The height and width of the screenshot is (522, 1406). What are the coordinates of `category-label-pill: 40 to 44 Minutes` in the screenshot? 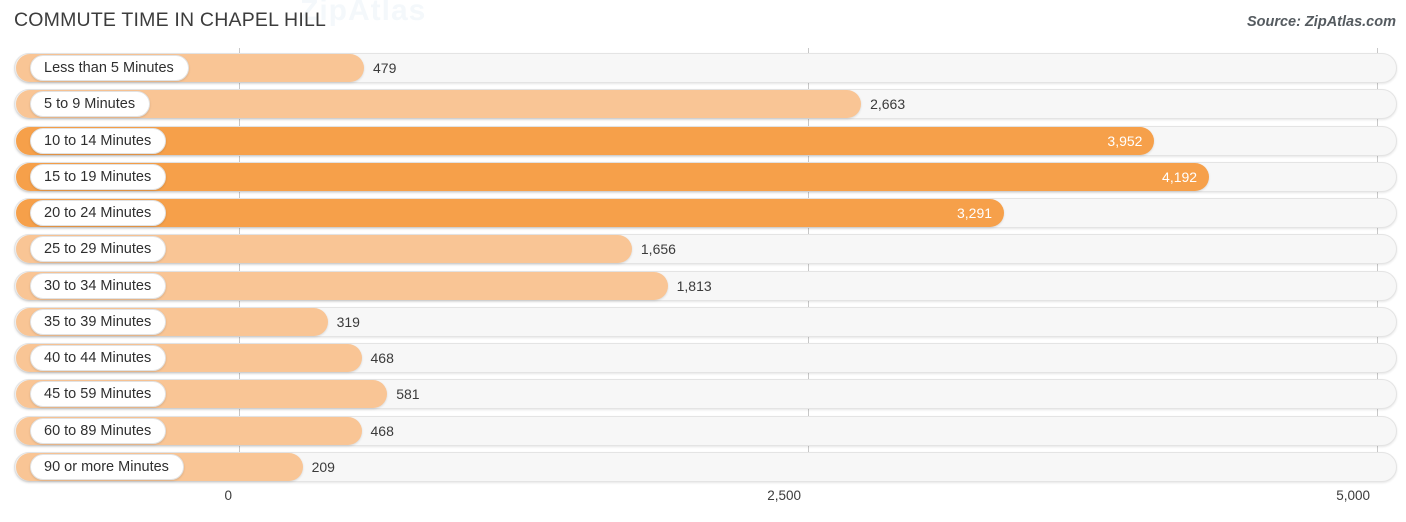 It's located at (98, 358).